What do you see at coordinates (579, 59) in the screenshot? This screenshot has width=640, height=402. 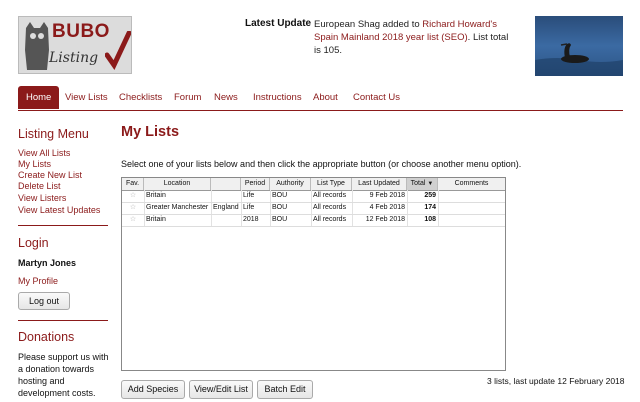 I see `shag-image` at bounding box center [579, 59].